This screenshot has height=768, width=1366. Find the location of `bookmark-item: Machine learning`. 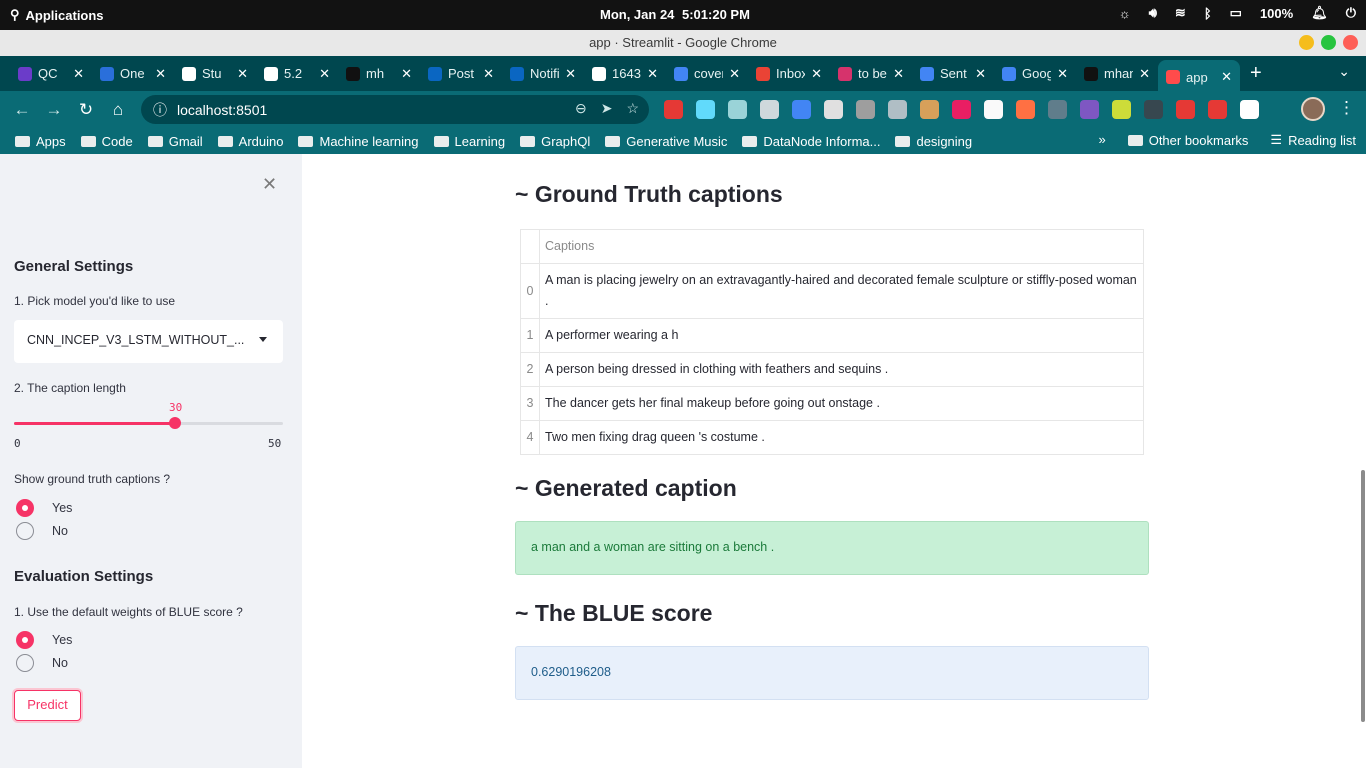

bookmark-item: Machine learning is located at coordinates (358, 141).